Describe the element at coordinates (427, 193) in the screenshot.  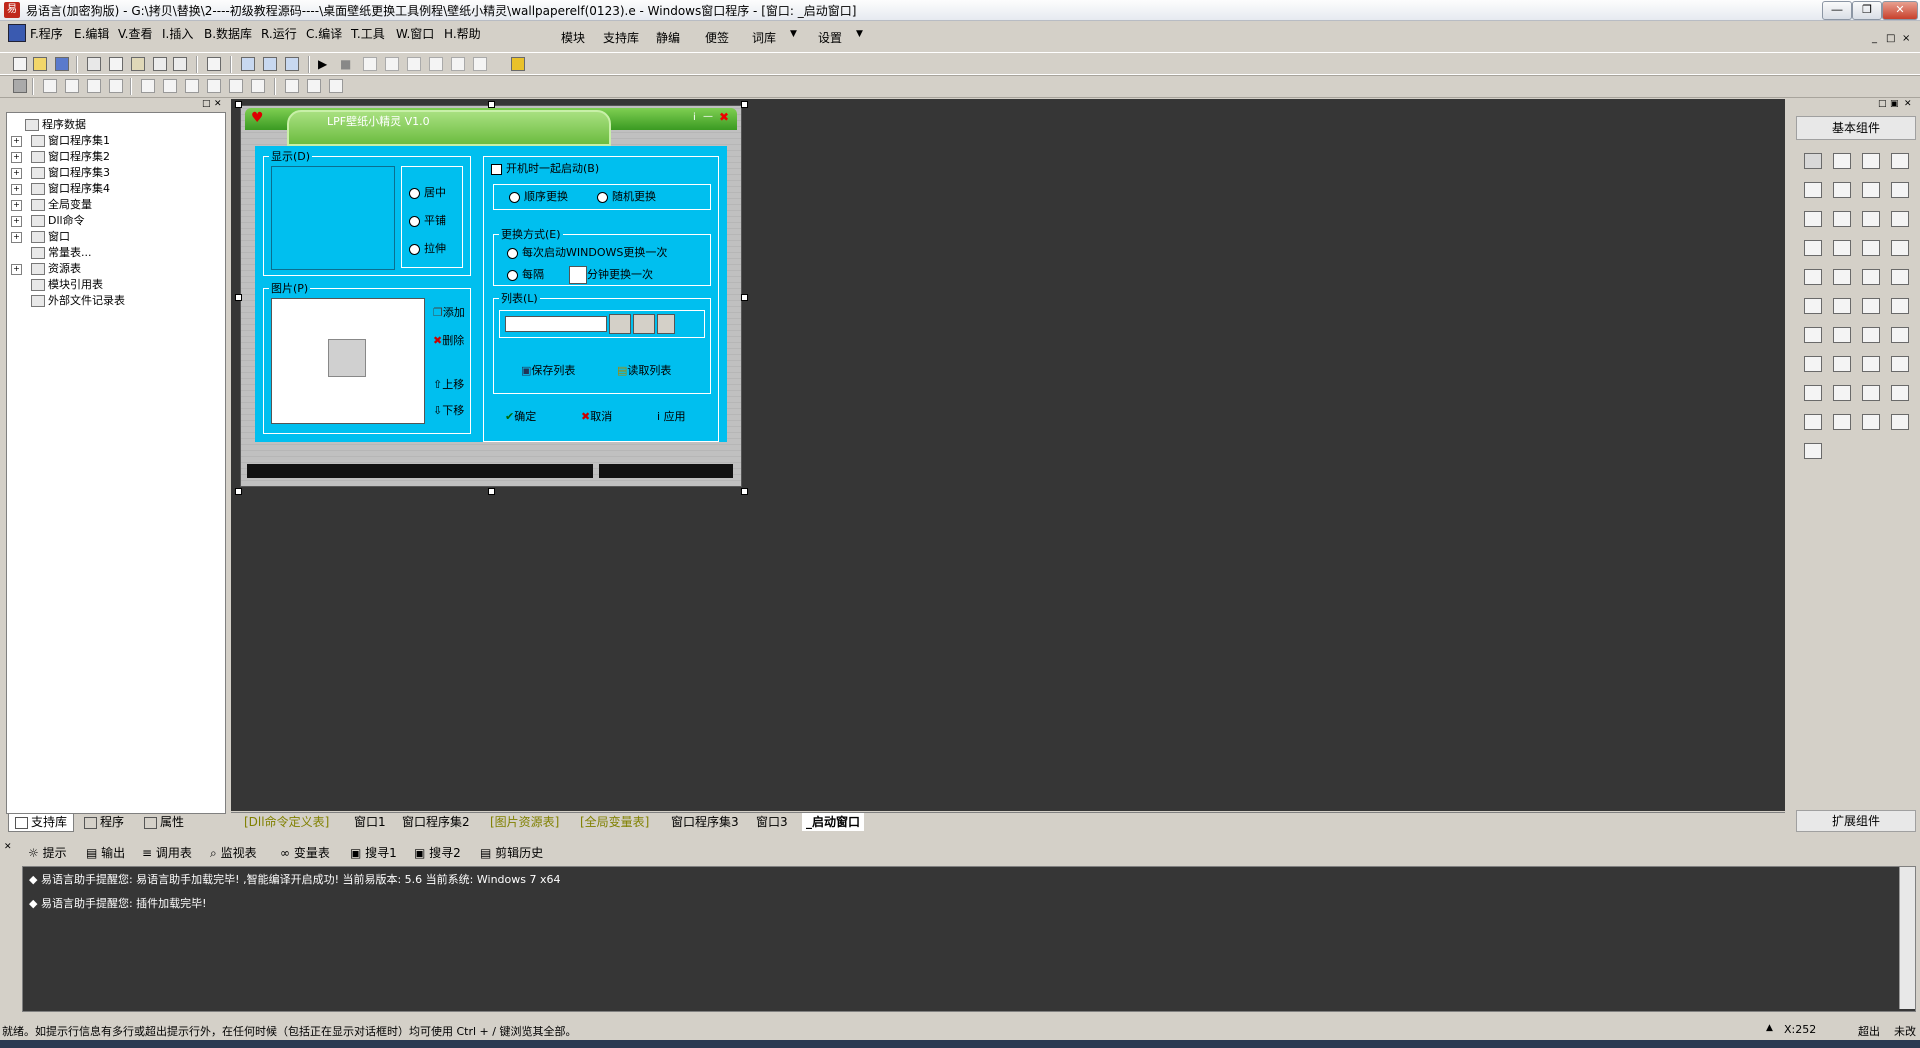
I see `radio-center: 居中` at that location.